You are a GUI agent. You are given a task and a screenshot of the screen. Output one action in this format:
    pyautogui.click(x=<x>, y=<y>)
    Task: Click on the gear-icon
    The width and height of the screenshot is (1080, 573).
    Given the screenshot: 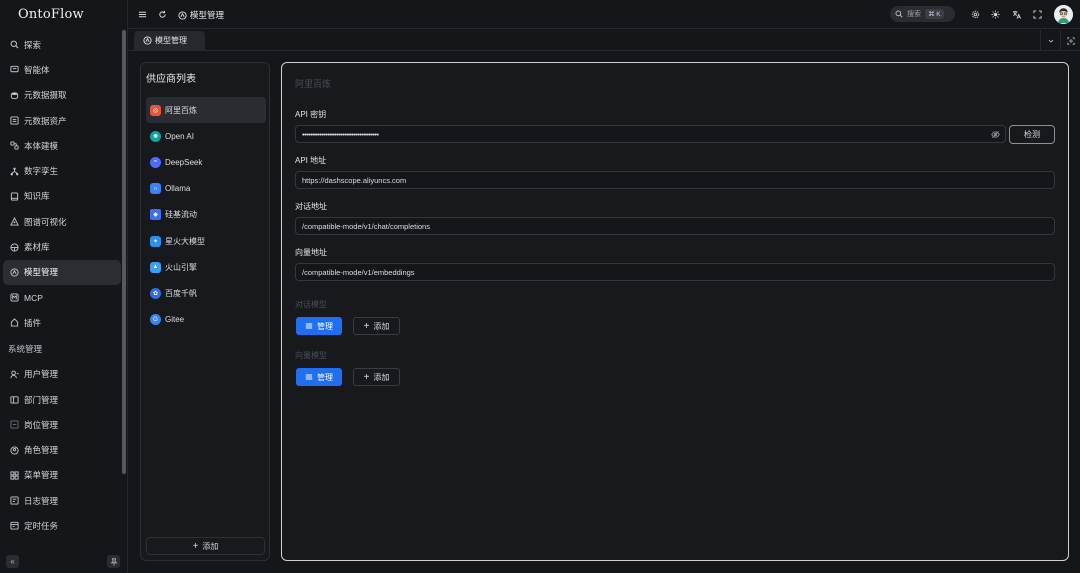 What is the action you would take?
    pyautogui.click(x=975, y=14)
    